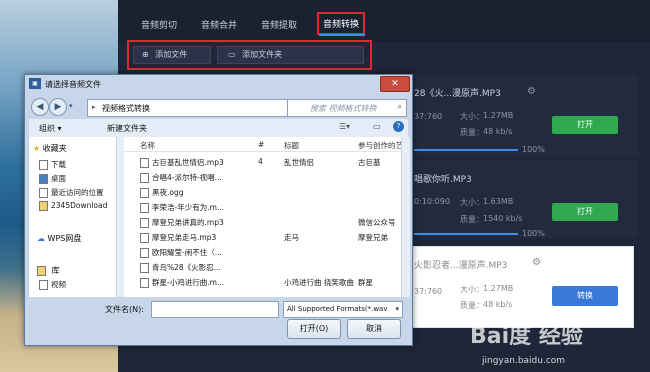  What do you see at coordinates (73, 84) in the screenshot?
I see `dialog-title: 请选择音频文件` at bounding box center [73, 84].